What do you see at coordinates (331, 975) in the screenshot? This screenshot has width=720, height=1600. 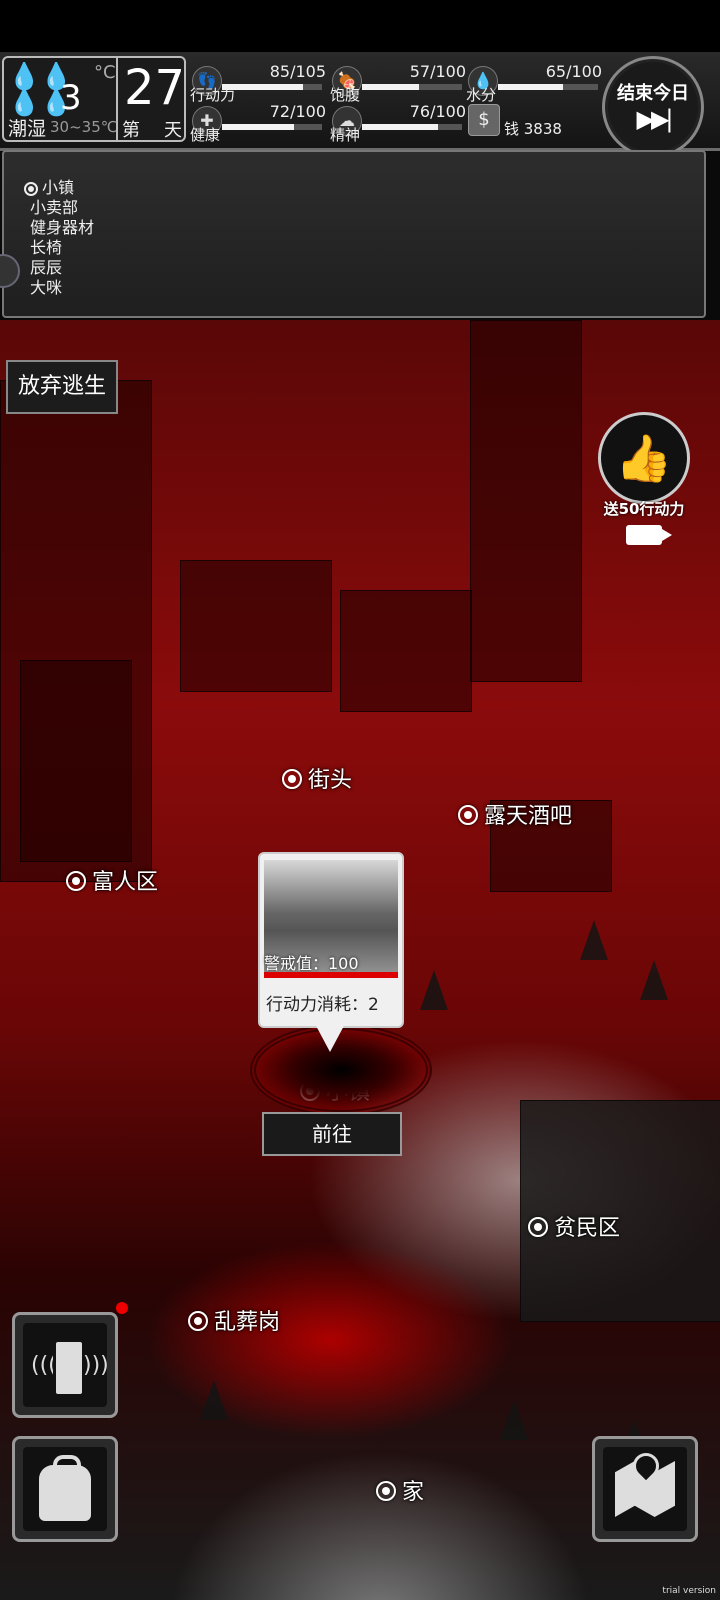 I see `alert-bar` at bounding box center [331, 975].